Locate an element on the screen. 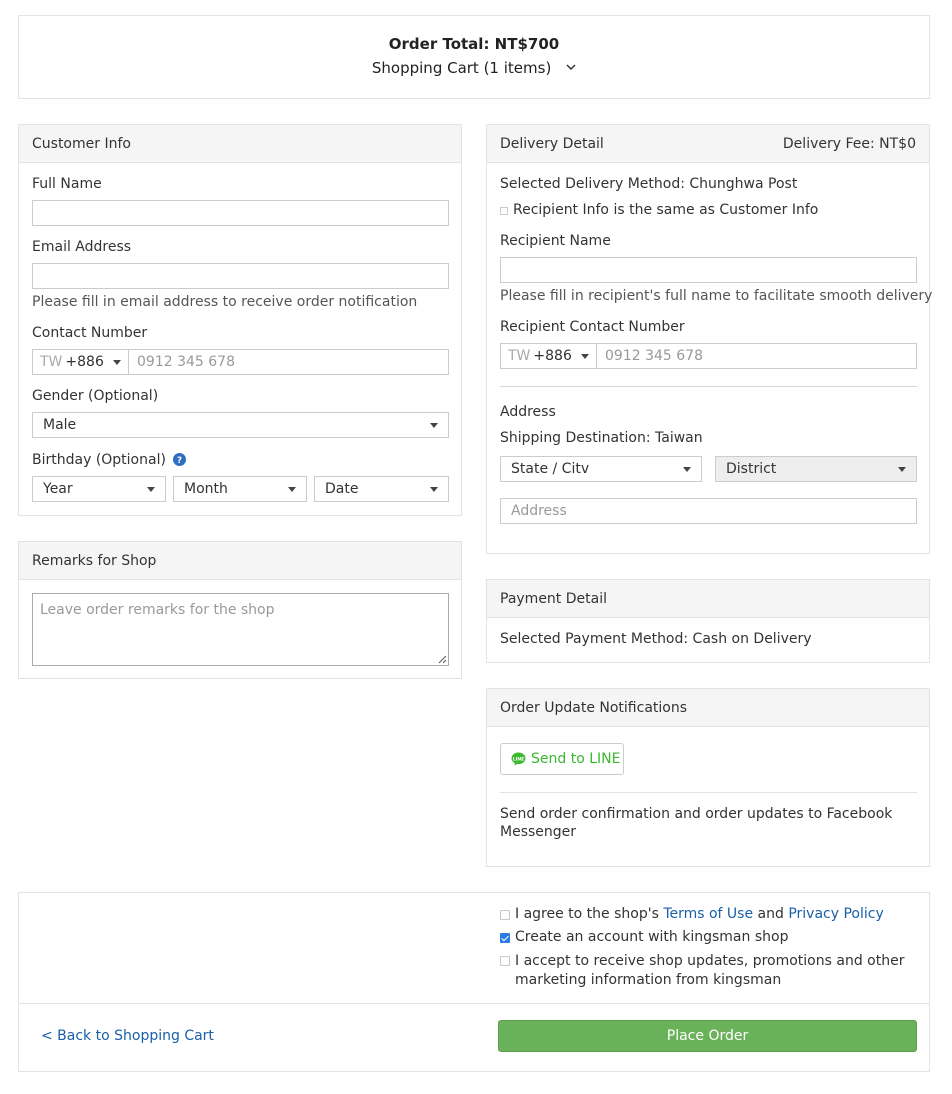 This screenshot has width=952, height=1094. birthday-month-select: Month is located at coordinates (240, 489).